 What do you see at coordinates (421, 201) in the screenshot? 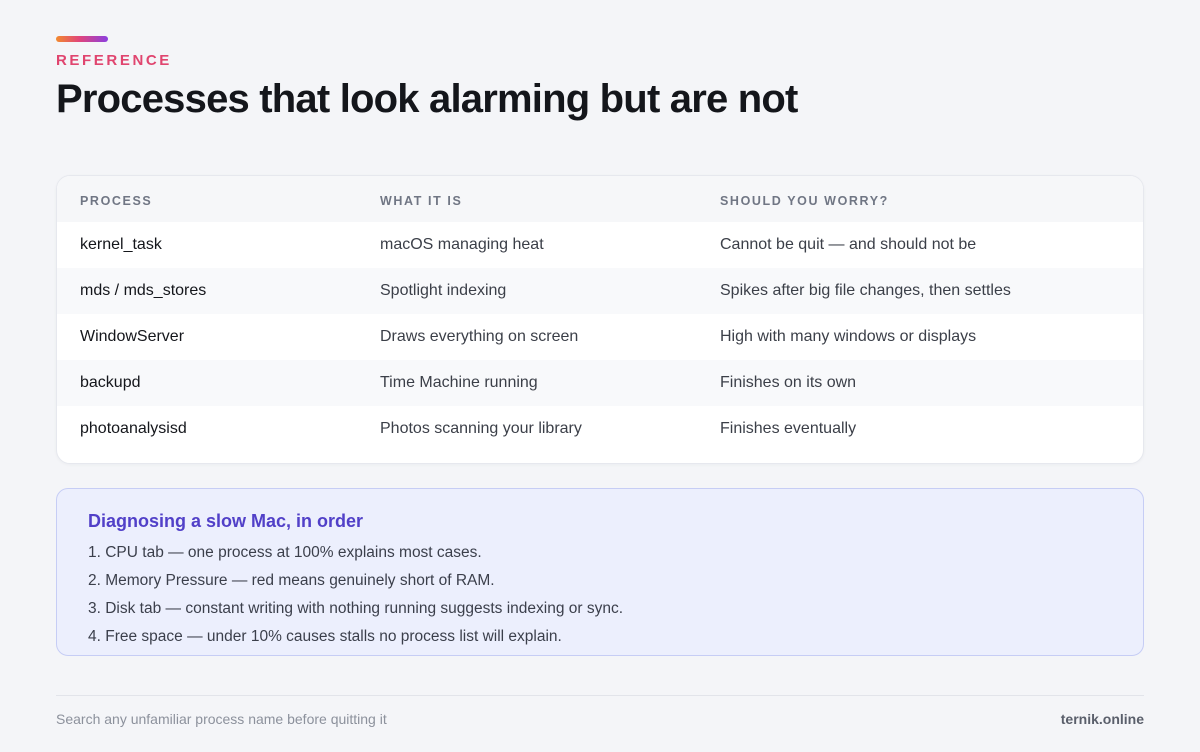
I see `column-header-what: WHAT IT IS` at bounding box center [421, 201].